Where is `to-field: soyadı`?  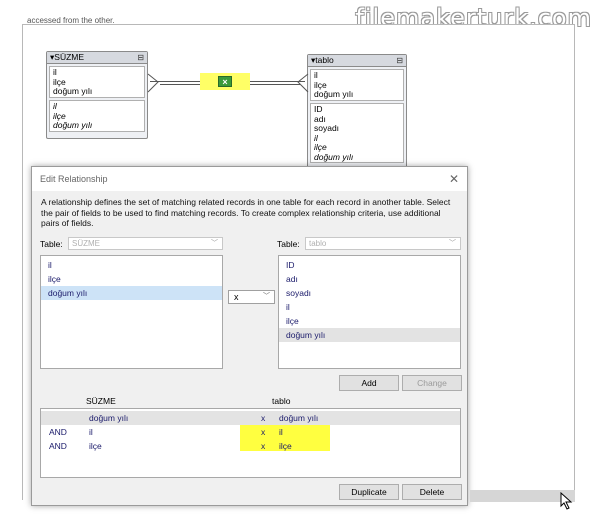
to-field: soyadı is located at coordinates (327, 128).